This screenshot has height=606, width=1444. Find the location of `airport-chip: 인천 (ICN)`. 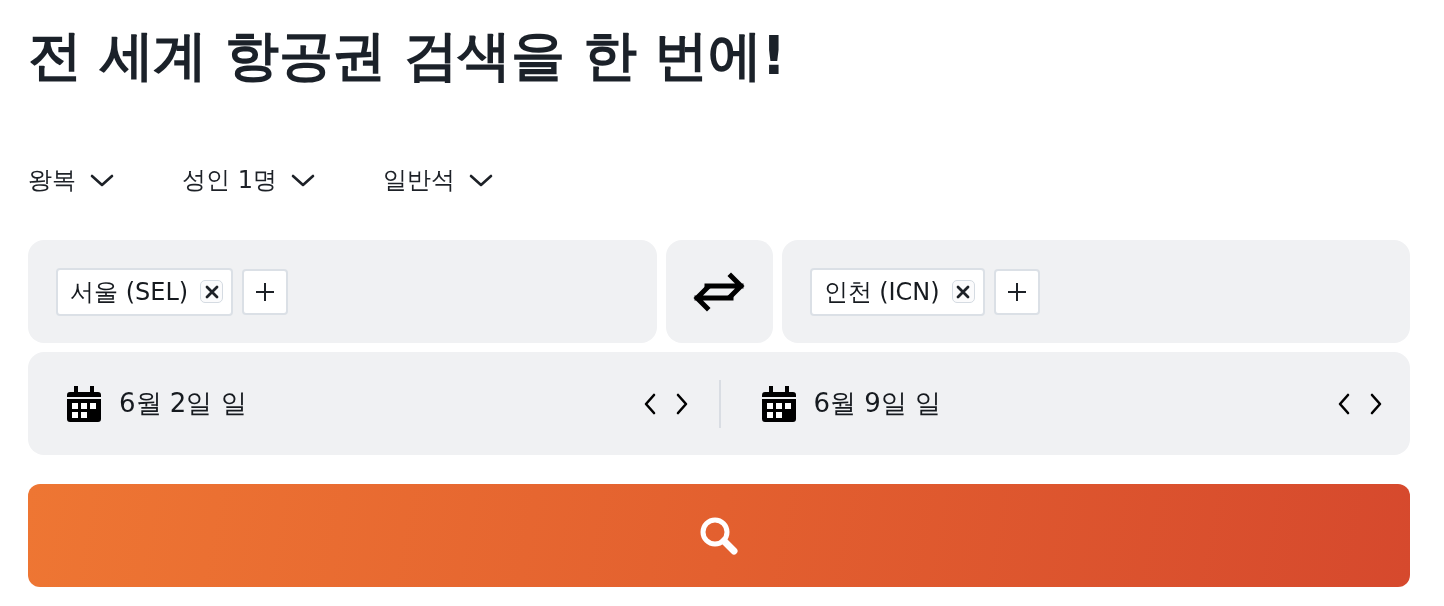

airport-chip: 인천 (ICN) is located at coordinates (897, 291).